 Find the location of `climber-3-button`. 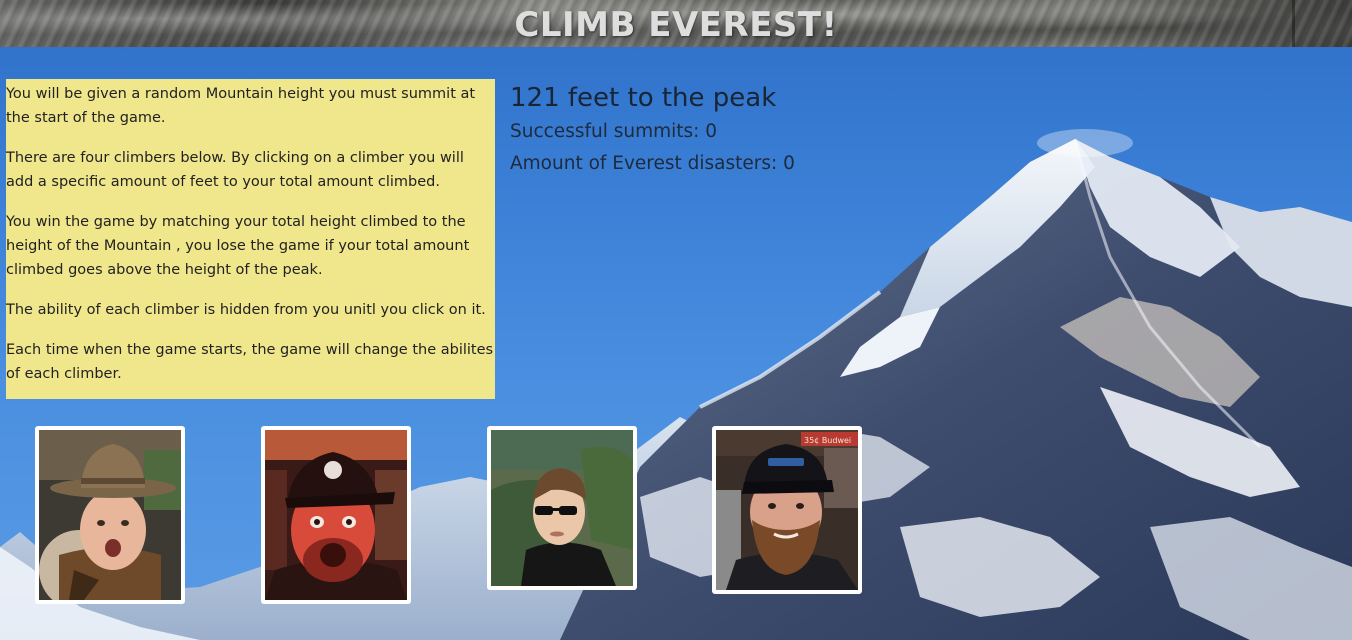

climber-3-button is located at coordinates (562, 508).